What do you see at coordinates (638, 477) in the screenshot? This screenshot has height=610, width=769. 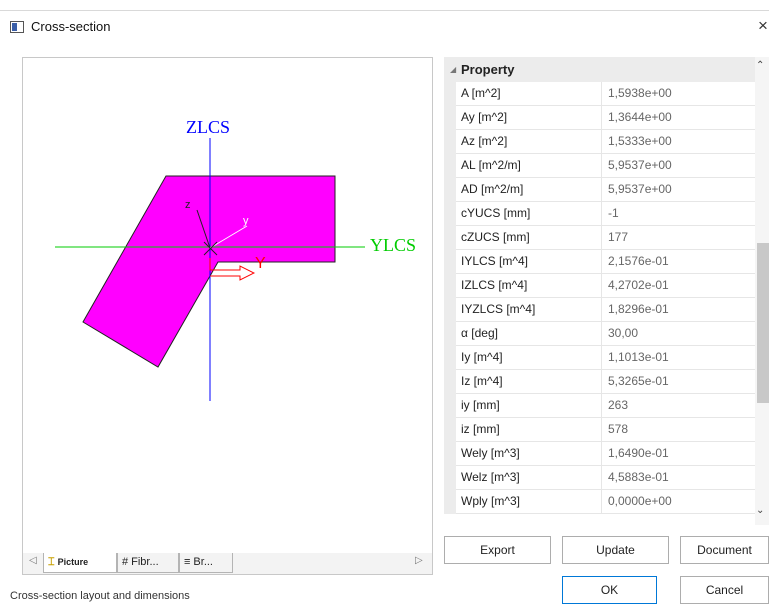 I see `property-value: 4,5883e-01` at bounding box center [638, 477].